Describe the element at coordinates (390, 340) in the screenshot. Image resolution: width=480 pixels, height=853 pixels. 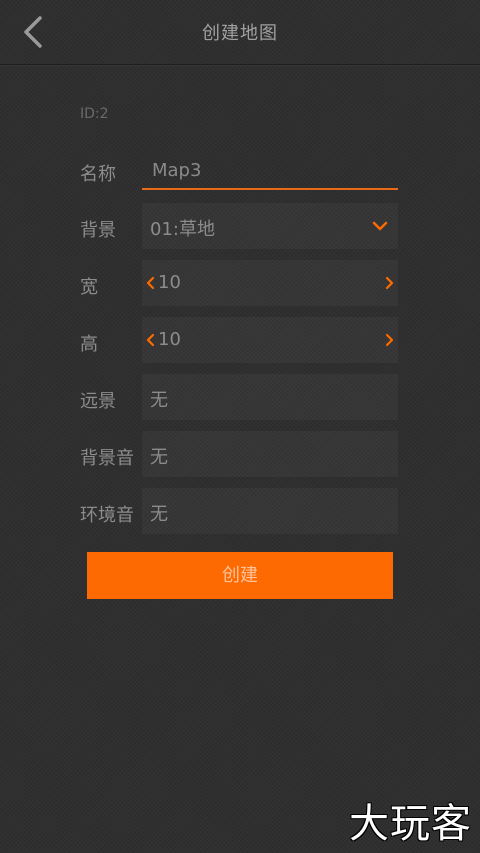
I see `height-increase-icon` at that location.